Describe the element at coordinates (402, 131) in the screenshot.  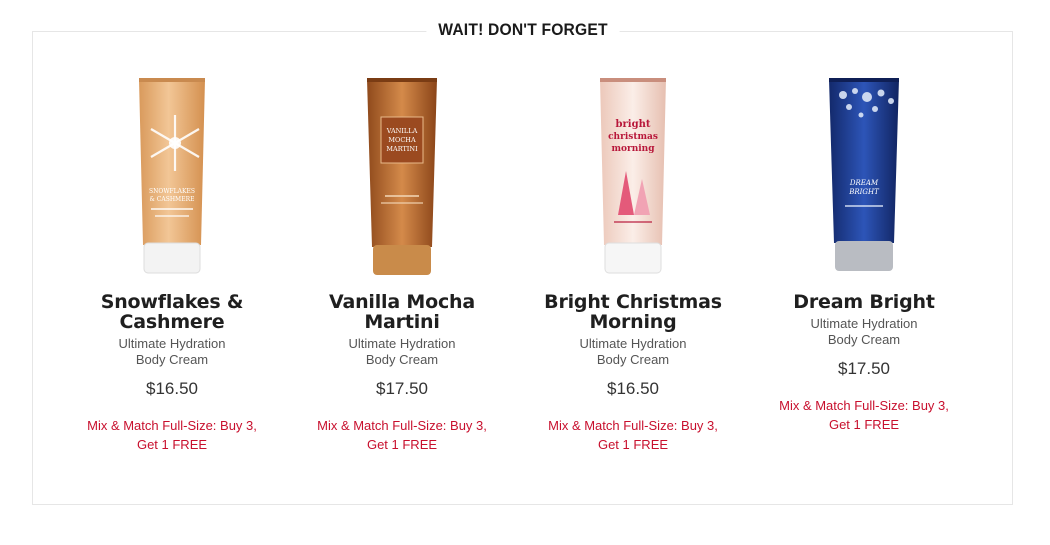
I see `svg-text: VANILLA` at that location.